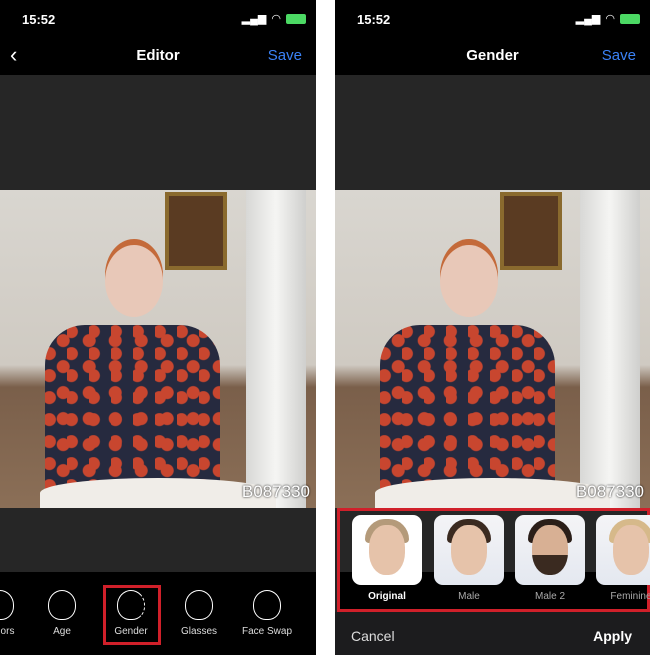 The height and width of the screenshot is (655, 650). Describe the element at coordinates (267, 605) in the screenshot. I see `face-swap-icon` at that location.